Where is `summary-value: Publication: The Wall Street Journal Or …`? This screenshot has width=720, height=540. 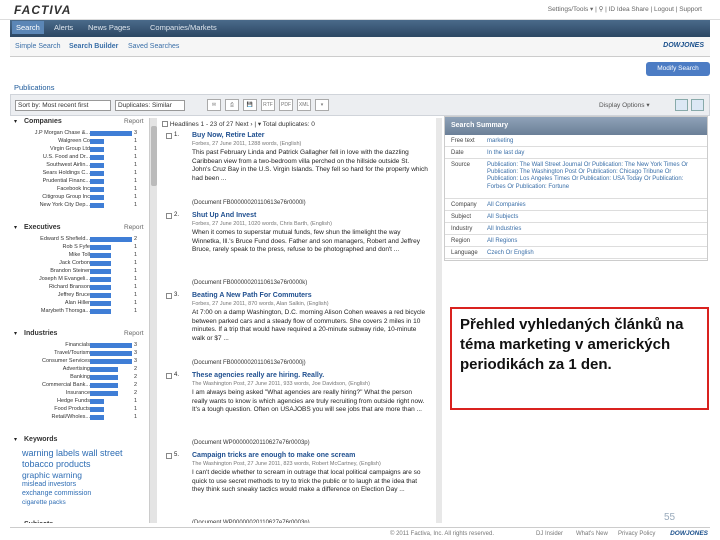
summary-value: Publication: The Wall Street Journal Or … is located at coordinates (595, 176).